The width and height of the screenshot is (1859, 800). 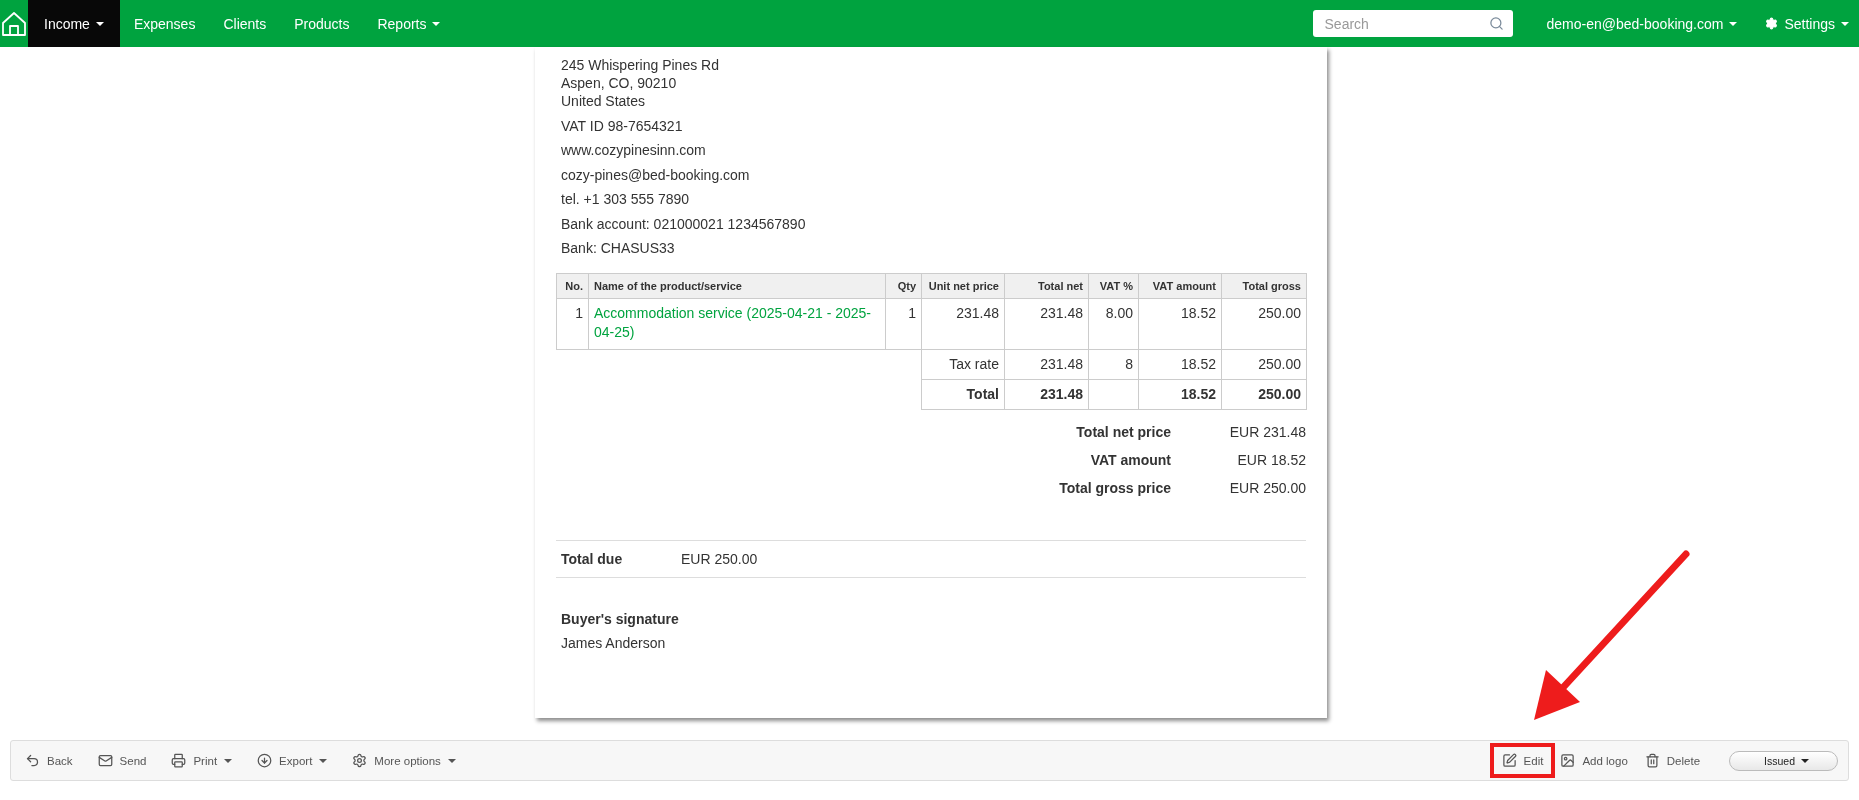 I want to click on toolbar-button: Print, so click(x=202, y=760).